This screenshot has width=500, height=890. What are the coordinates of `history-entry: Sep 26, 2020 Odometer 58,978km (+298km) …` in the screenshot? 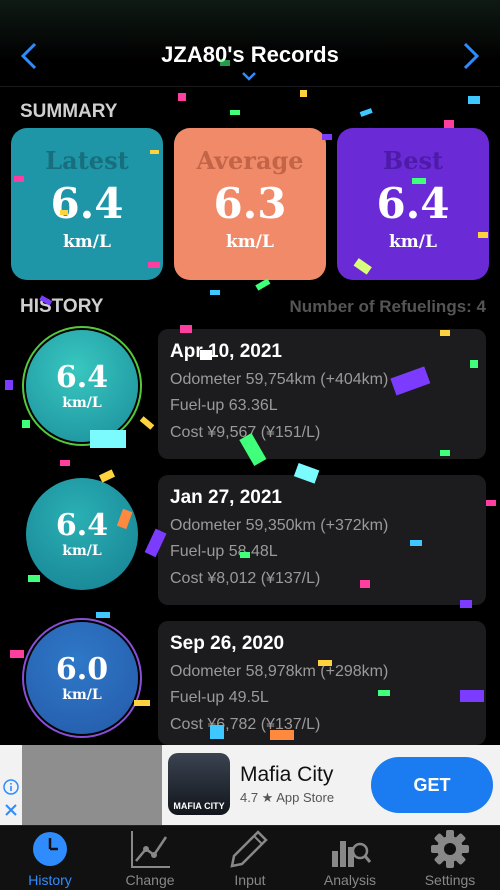 It's located at (322, 683).